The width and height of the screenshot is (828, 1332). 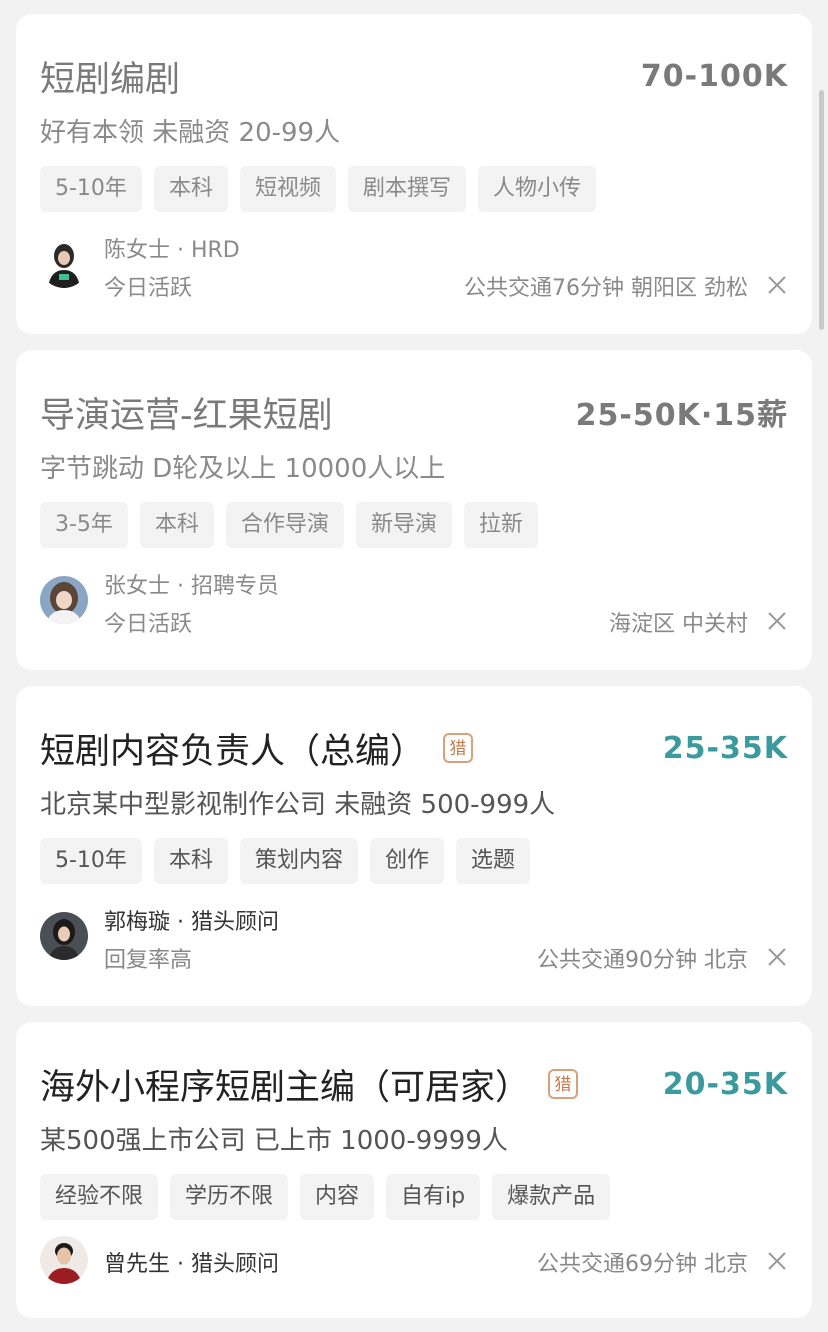 I want to click on job-title-text: 海外小程序短剧主编（可居家）, so click(x=285, y=1087).